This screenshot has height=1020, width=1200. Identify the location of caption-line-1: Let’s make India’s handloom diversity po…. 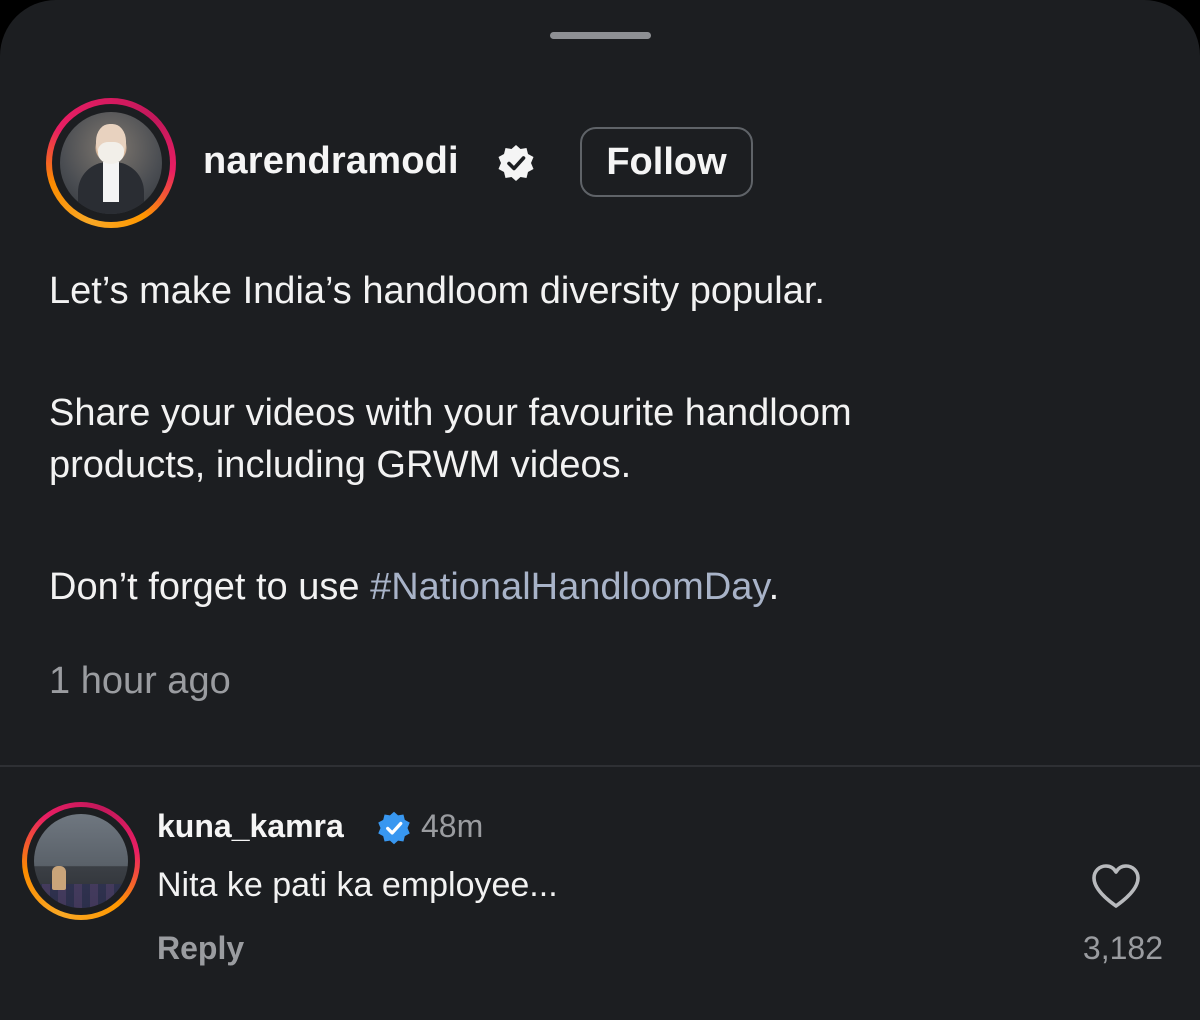
(437, 291).